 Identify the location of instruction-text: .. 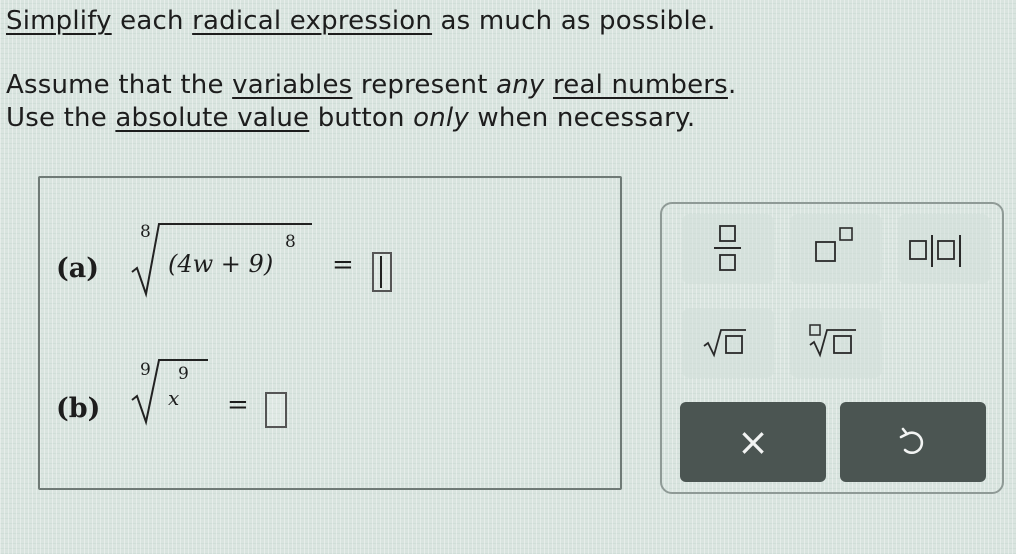
(732, 85).